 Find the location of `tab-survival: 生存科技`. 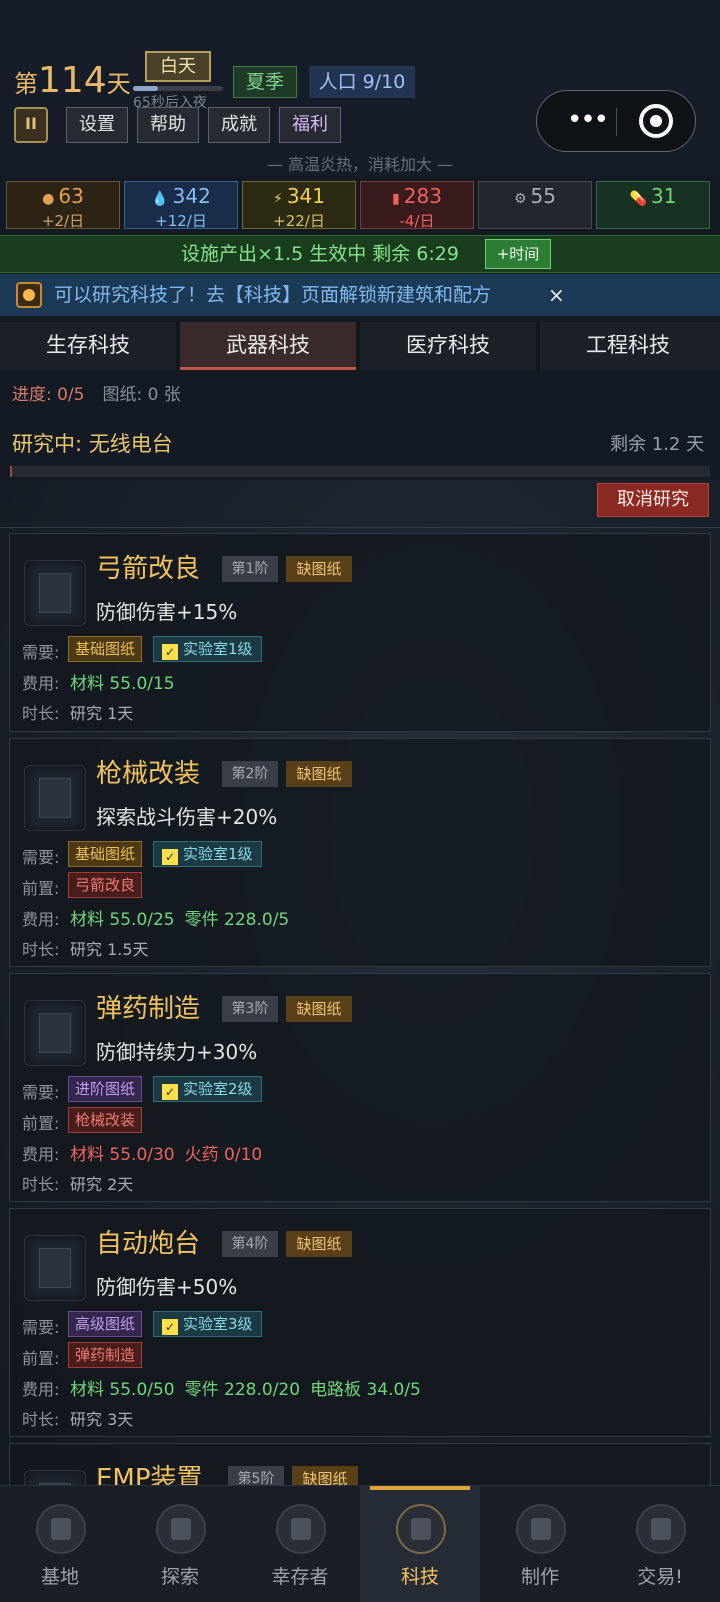

tab-survival: 生存科技 is located at coordinates (88, 346).